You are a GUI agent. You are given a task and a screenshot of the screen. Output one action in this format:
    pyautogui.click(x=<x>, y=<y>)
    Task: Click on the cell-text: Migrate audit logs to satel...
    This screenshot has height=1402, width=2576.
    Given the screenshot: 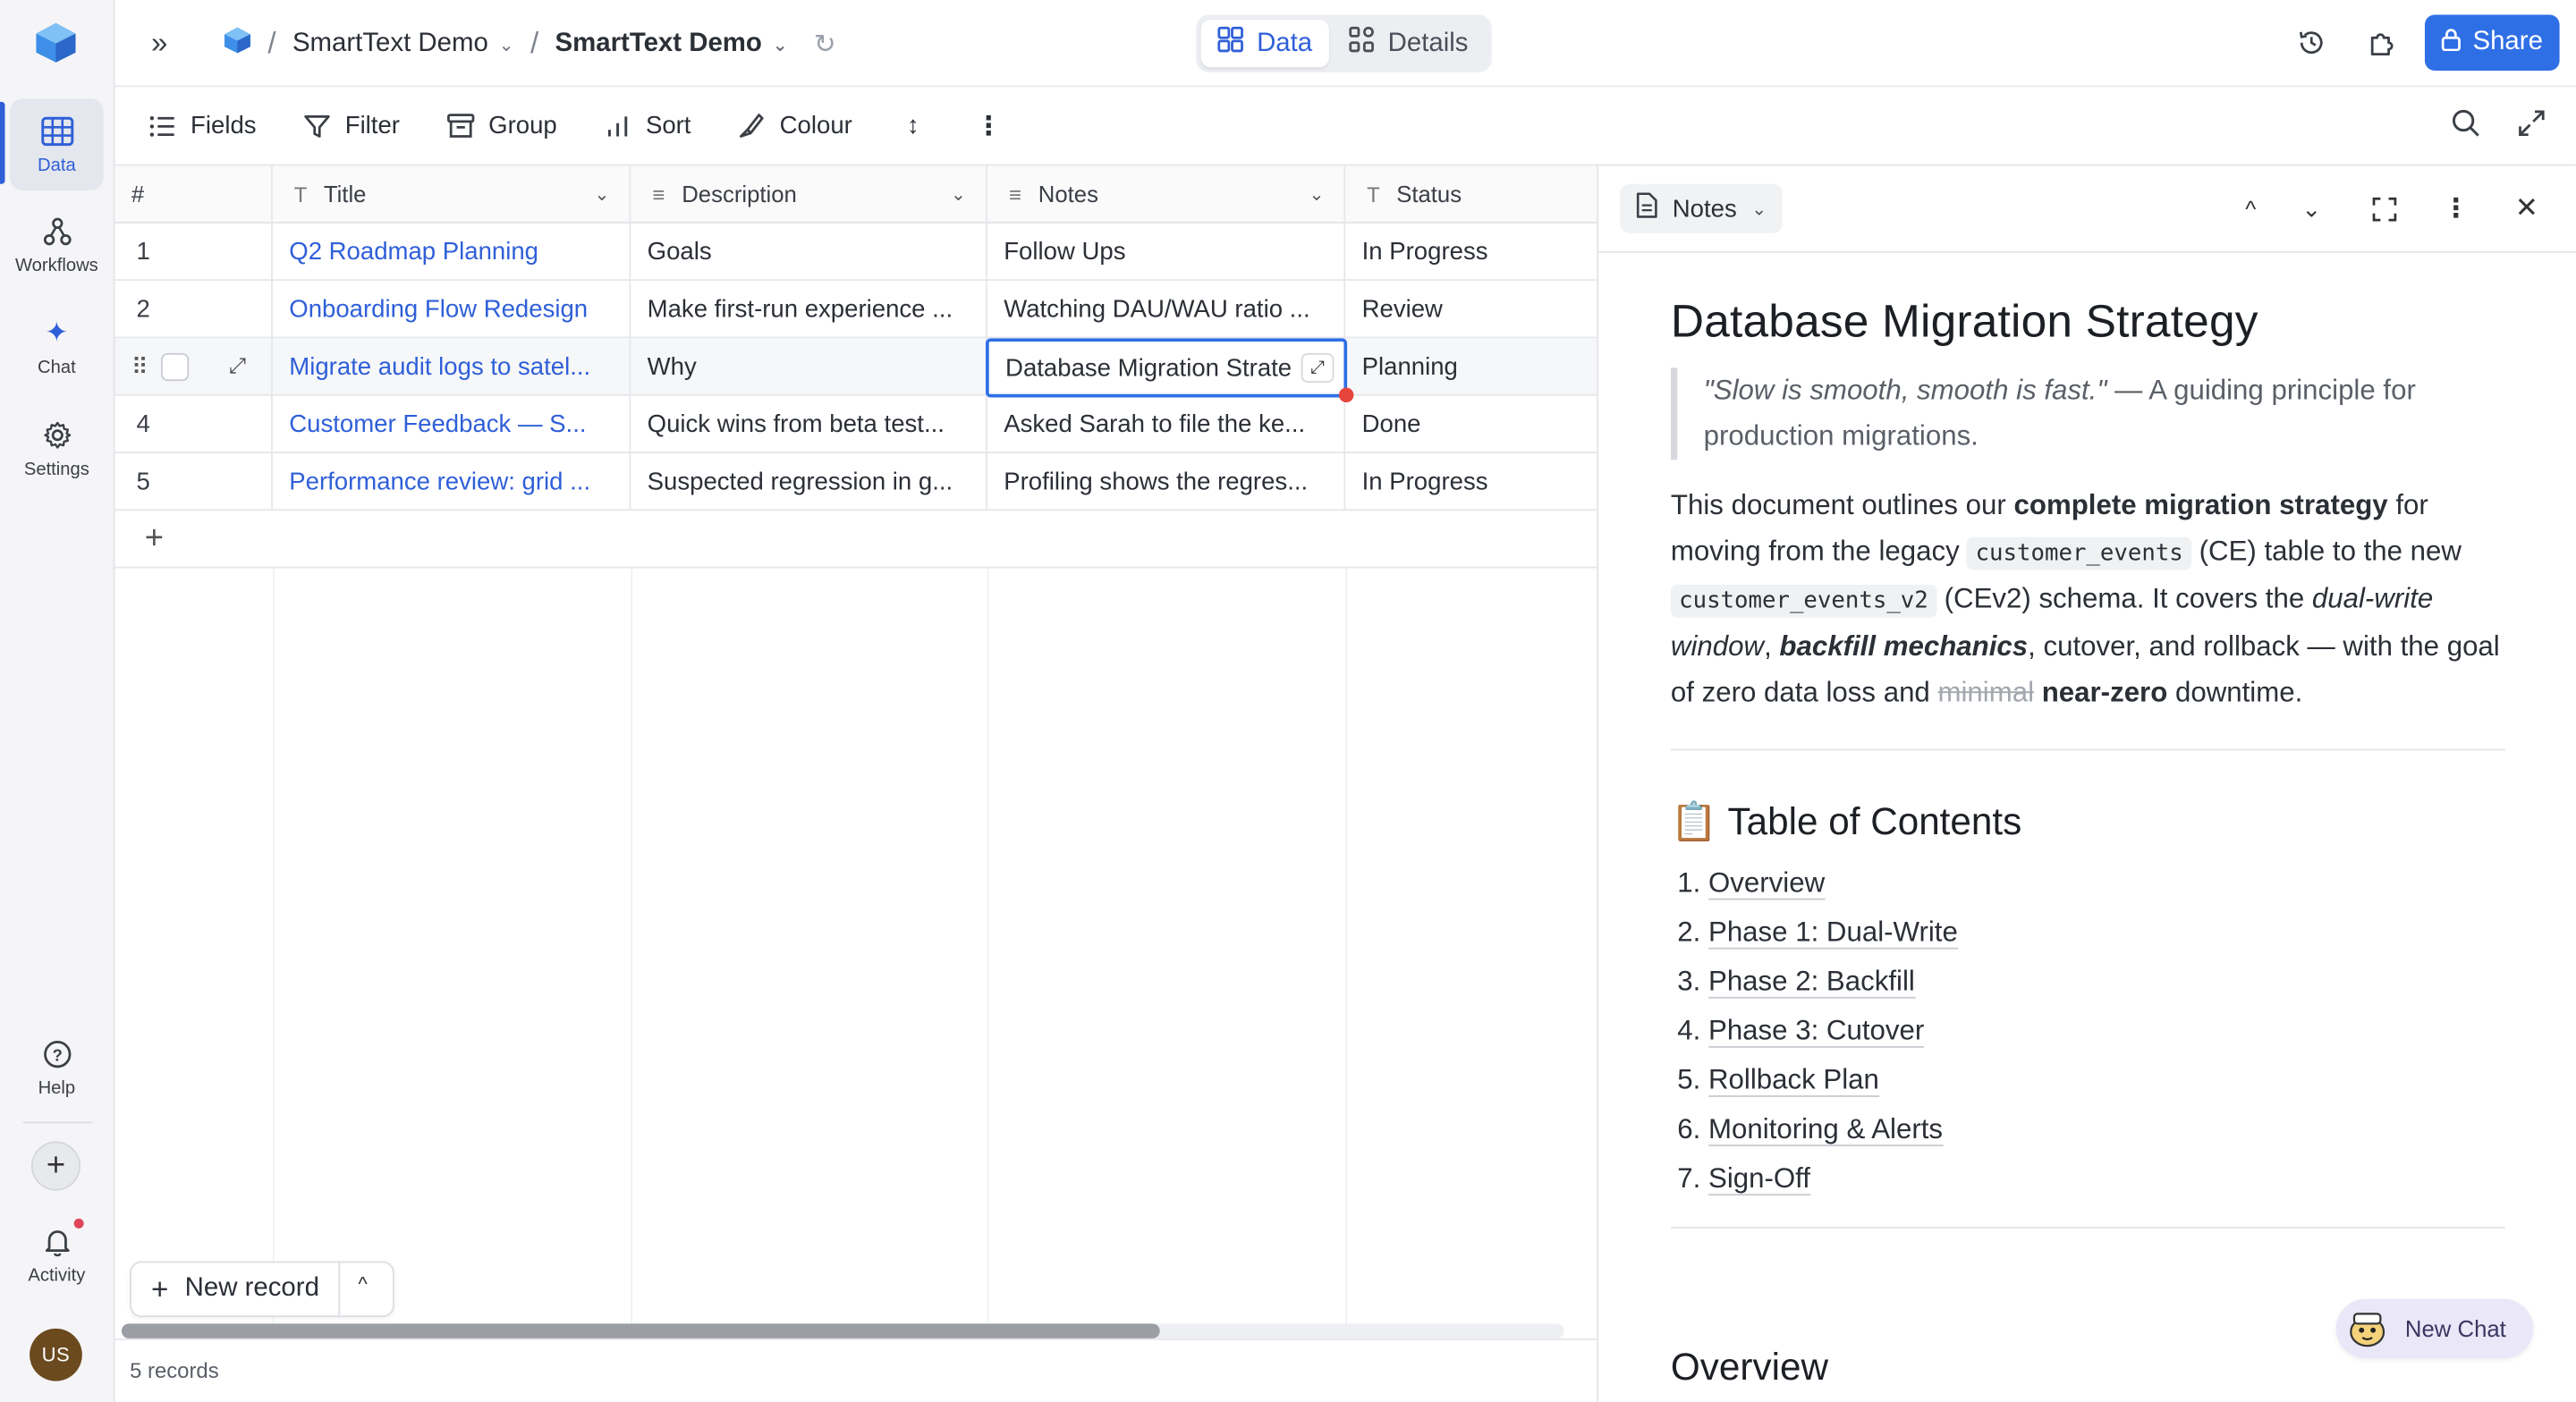 What is the action you would take?
    pyautogui.click(x=440, y=366)
    